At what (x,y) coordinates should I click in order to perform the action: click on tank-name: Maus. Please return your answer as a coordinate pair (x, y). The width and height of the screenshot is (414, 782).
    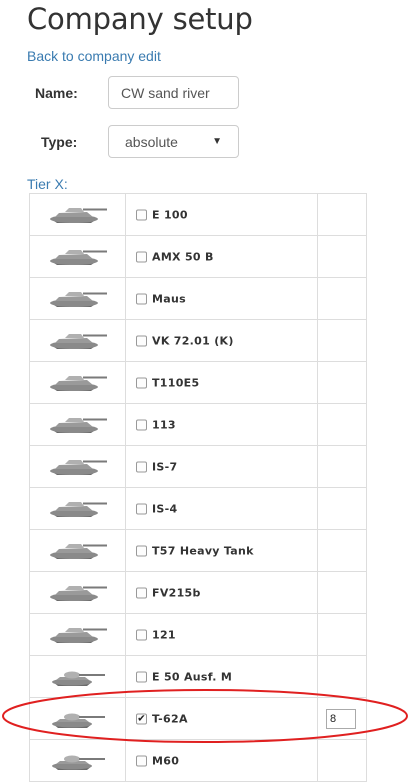
    Looking at the image, I should click on (169, 298).